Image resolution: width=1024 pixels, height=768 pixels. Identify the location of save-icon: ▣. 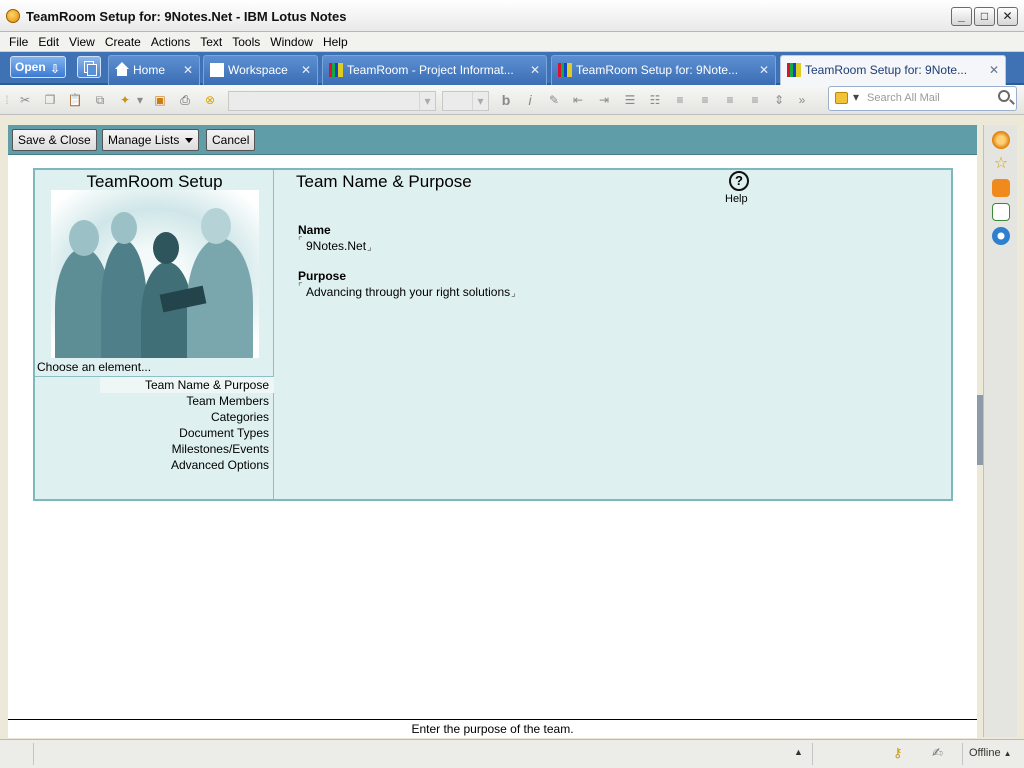
(160, 100).